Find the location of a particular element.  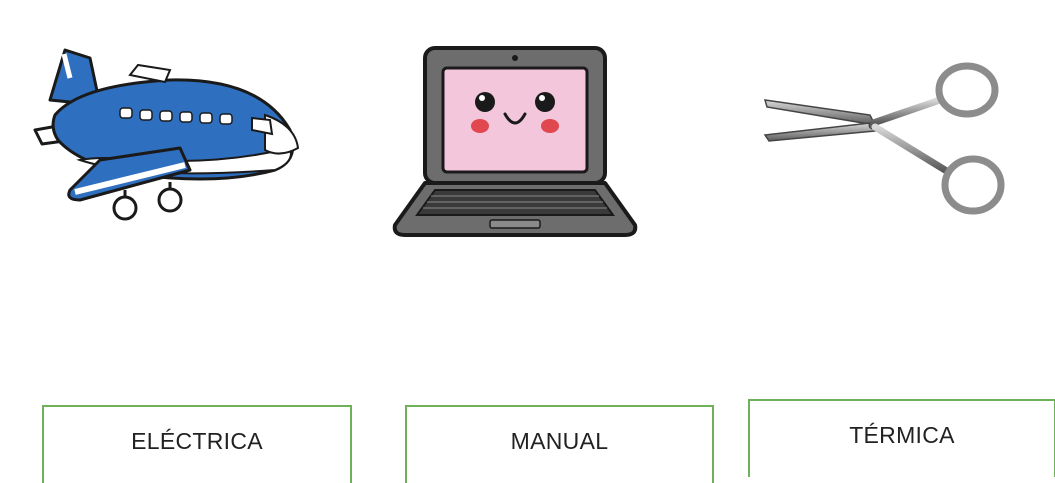

laptop-picture is located at coordinates (515, 140).